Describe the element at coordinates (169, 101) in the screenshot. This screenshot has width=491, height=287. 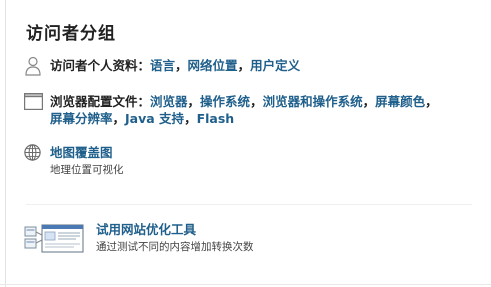
I see `link-browser: 浏览器` at that location.